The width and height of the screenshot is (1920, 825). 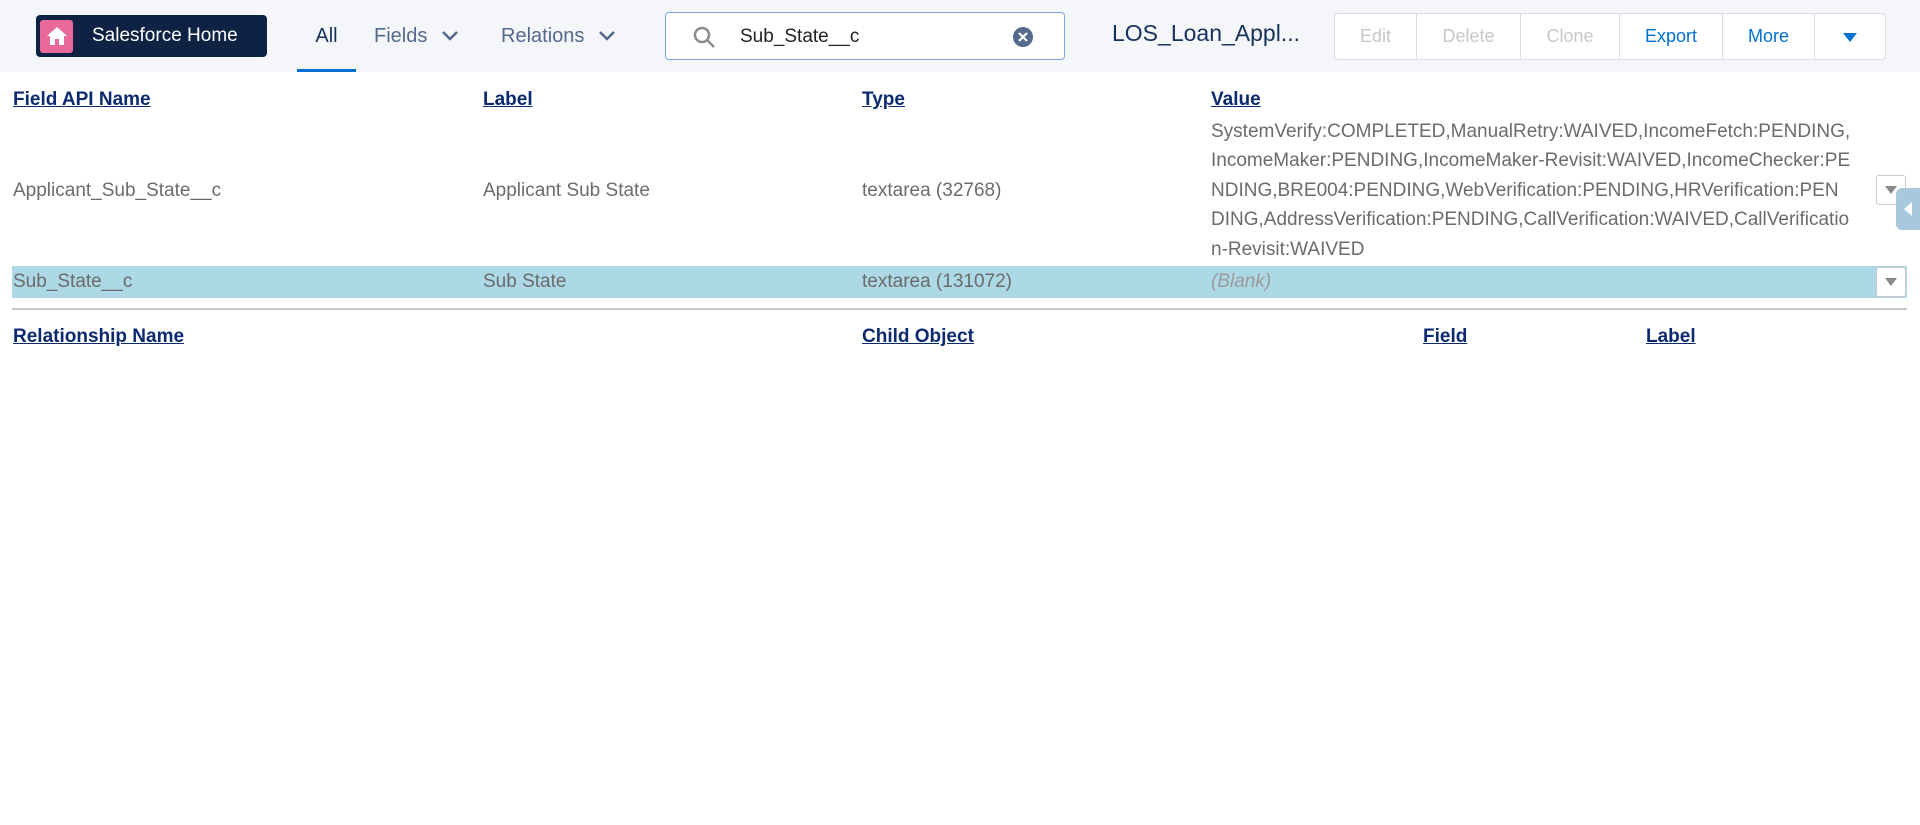 What do you see at coordinates (82, 100) in the screenshot?
I see `header-field-api-name: Field API Name` at bounding box center [82, 100].